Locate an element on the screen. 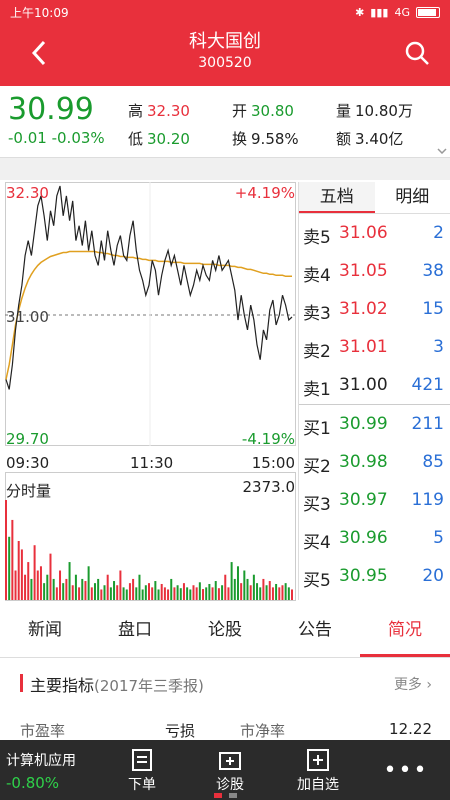  tab-handicap: 盘口 is located at coordinates (135, 629).